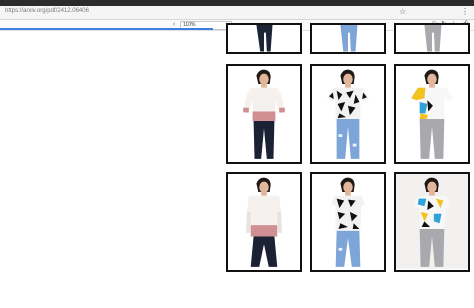 Image resolution: width=474 pixels, height=308 pixels. Describe the element at coordinates (237, 13) in the screenshot. I see `address-bar: https://arxiv.org/pdf/2412.06406 ☆ ⋮` at that location.